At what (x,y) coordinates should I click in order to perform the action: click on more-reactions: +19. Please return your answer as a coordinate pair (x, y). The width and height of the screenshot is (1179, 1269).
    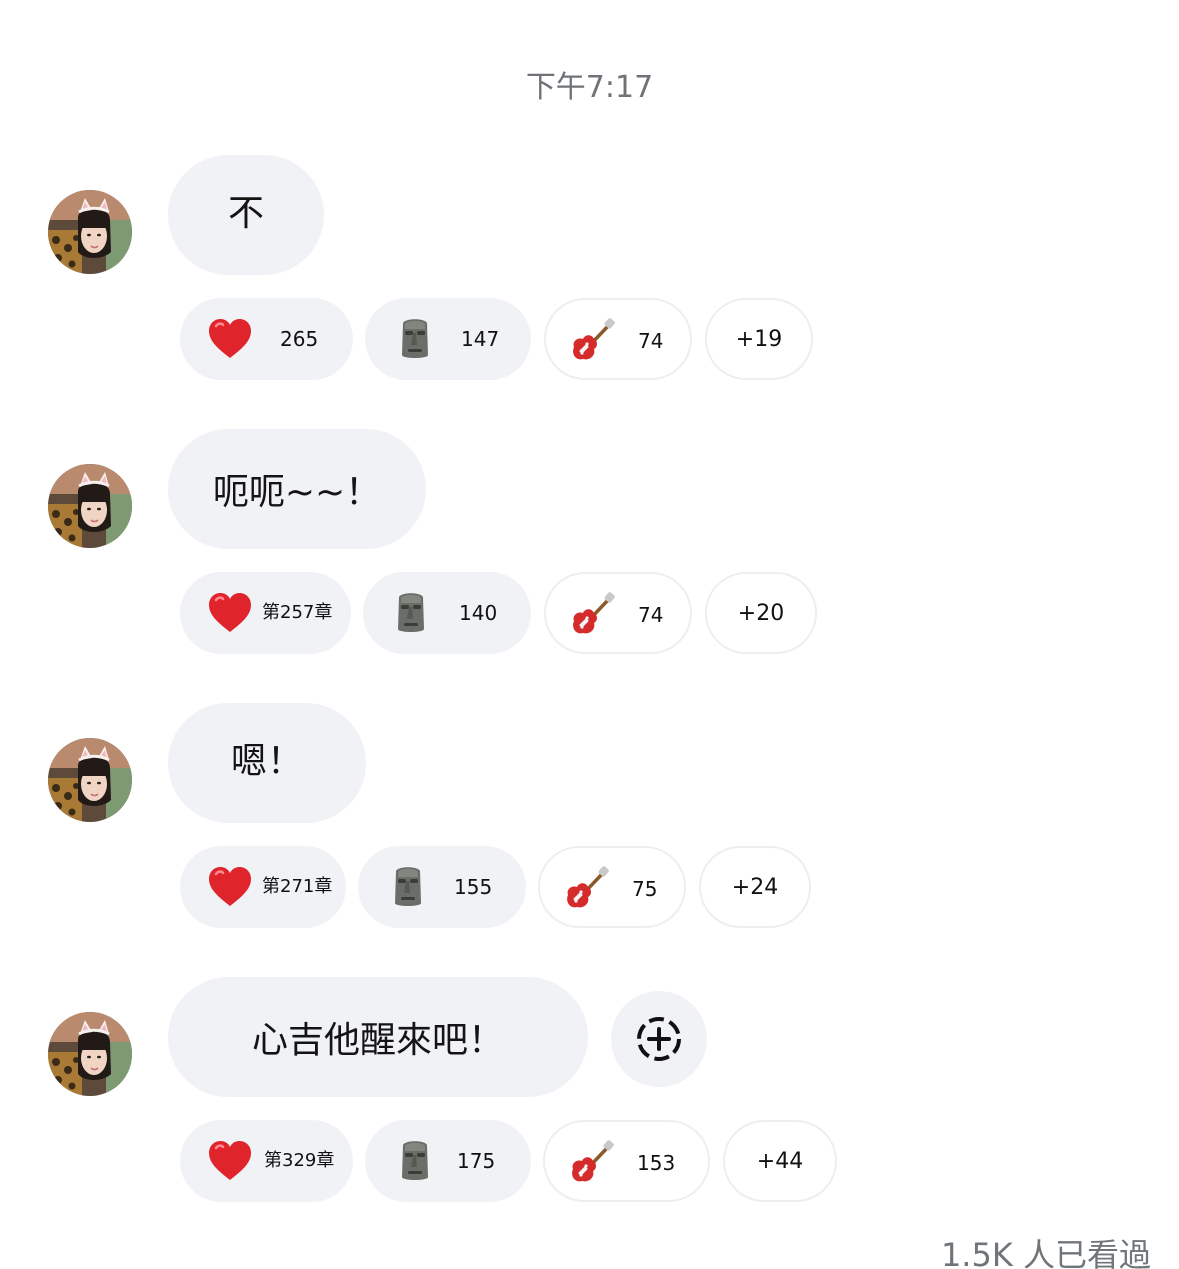
    Looking at the image, I should click on (759, 339).